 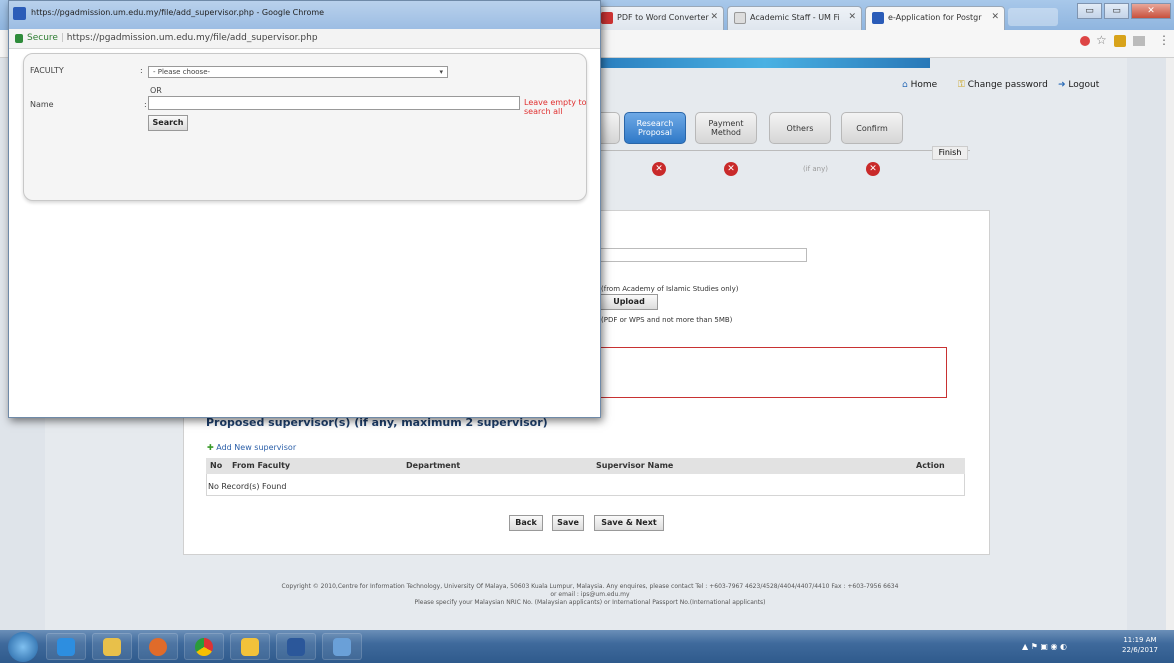 I want to click on back-button: Back, so click(x=526, y=523).